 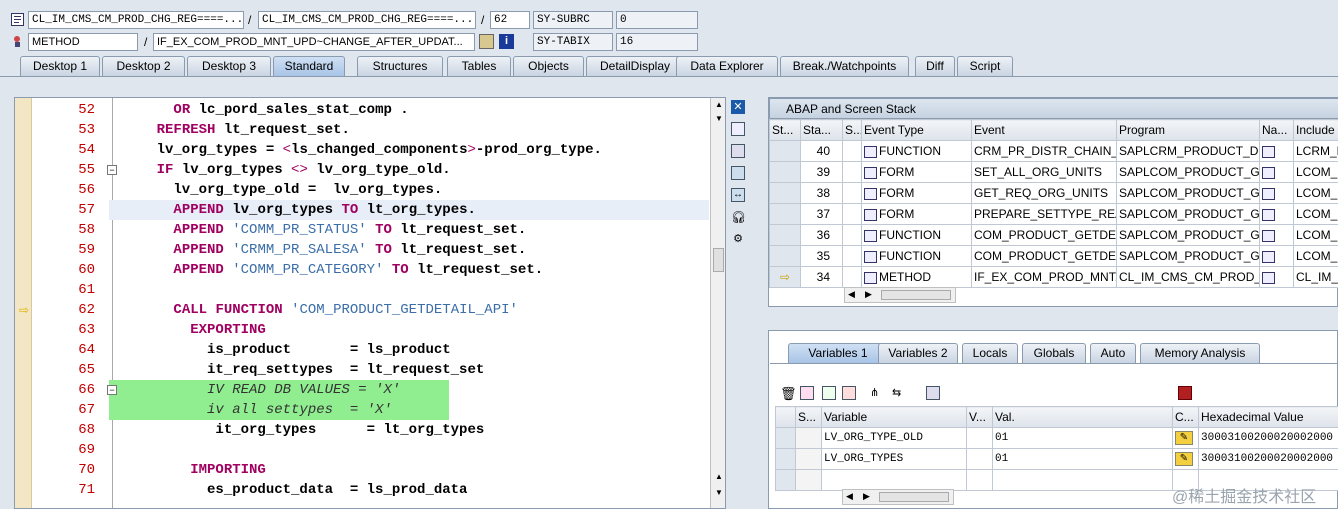 I want to click on scroll-left-icon: ◀, so click(x=849, y=496).